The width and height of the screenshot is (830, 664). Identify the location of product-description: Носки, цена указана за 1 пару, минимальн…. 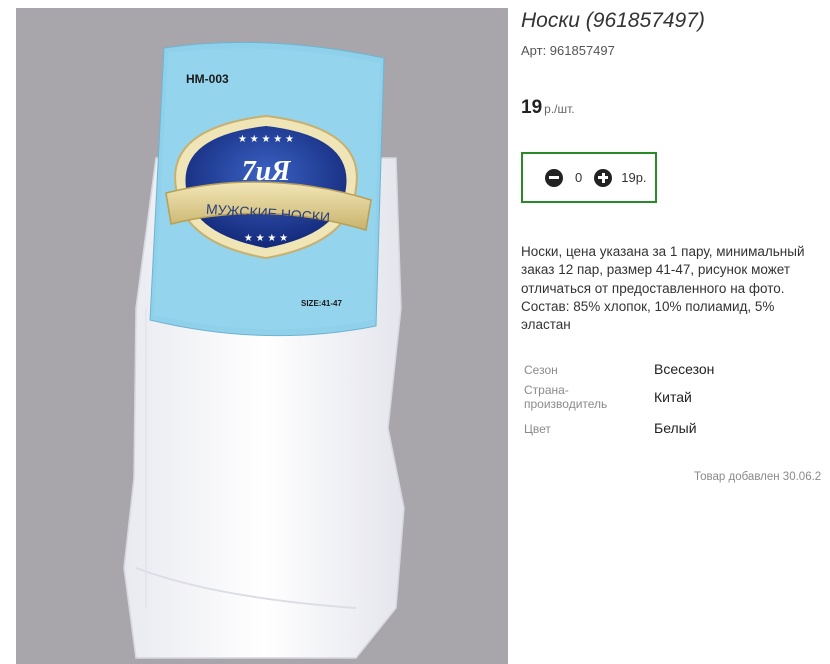
(663, 288).